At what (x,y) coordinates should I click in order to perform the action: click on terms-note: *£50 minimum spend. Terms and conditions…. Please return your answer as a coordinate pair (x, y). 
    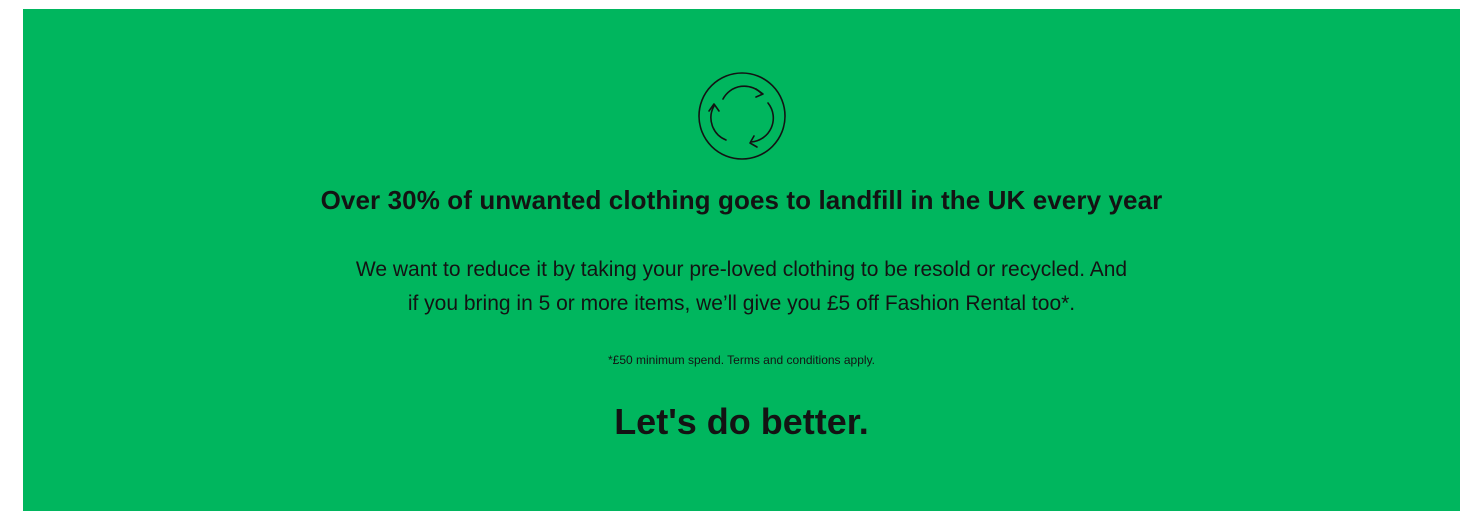
    Looking at the image, I should click on (741, 360).